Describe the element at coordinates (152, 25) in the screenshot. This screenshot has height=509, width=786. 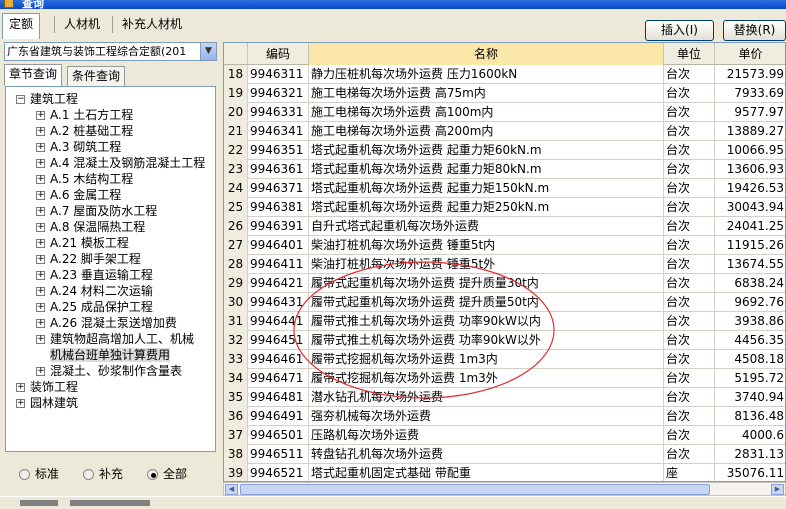
I see `tab-supplement-lmm: 补充人材机` at that location.